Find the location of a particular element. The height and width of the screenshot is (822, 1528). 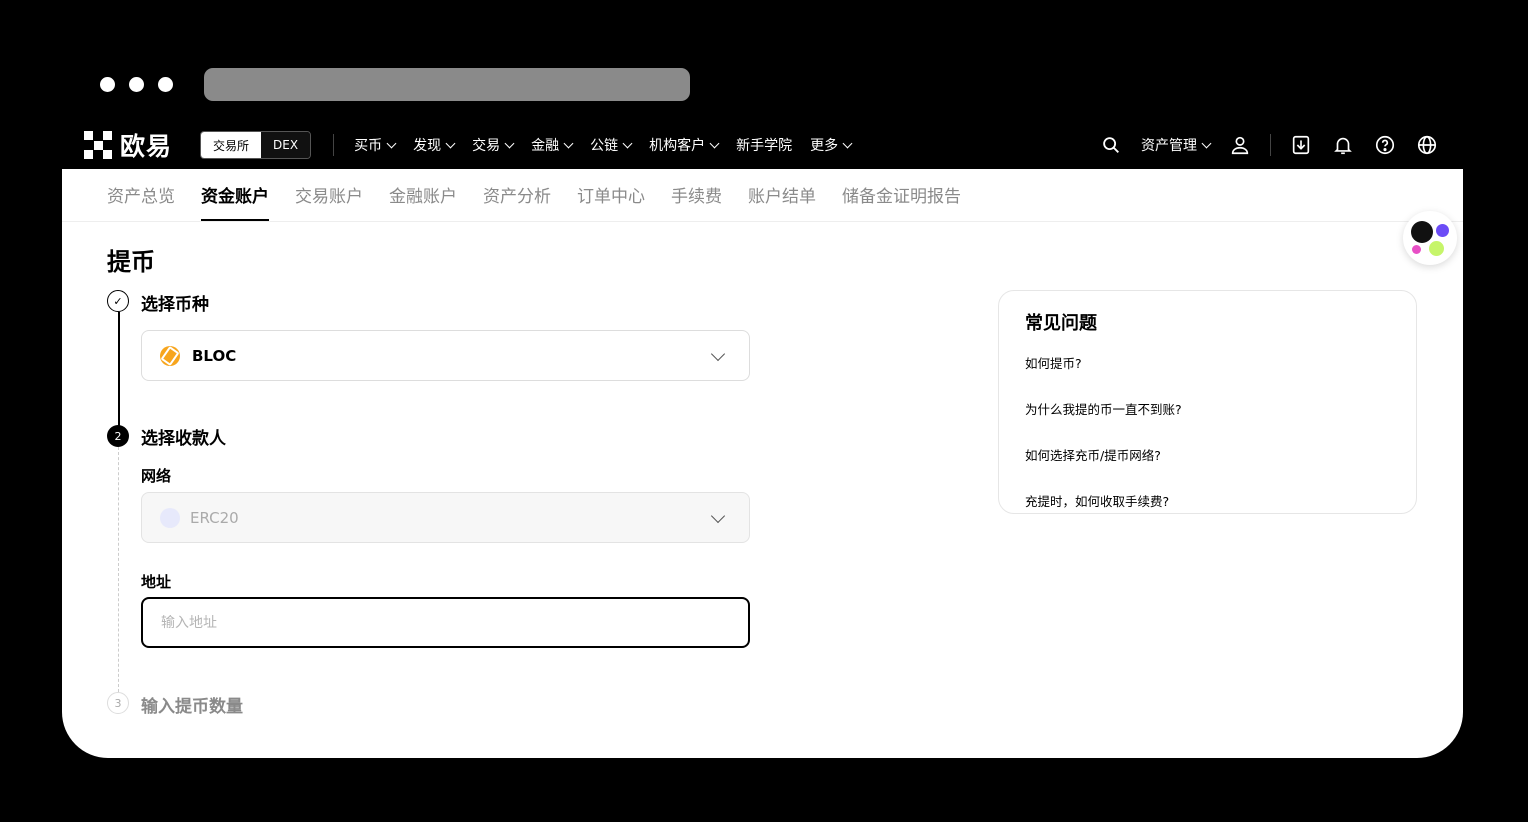

nav-item-label: 发现 is located at coordinates (427, 146).